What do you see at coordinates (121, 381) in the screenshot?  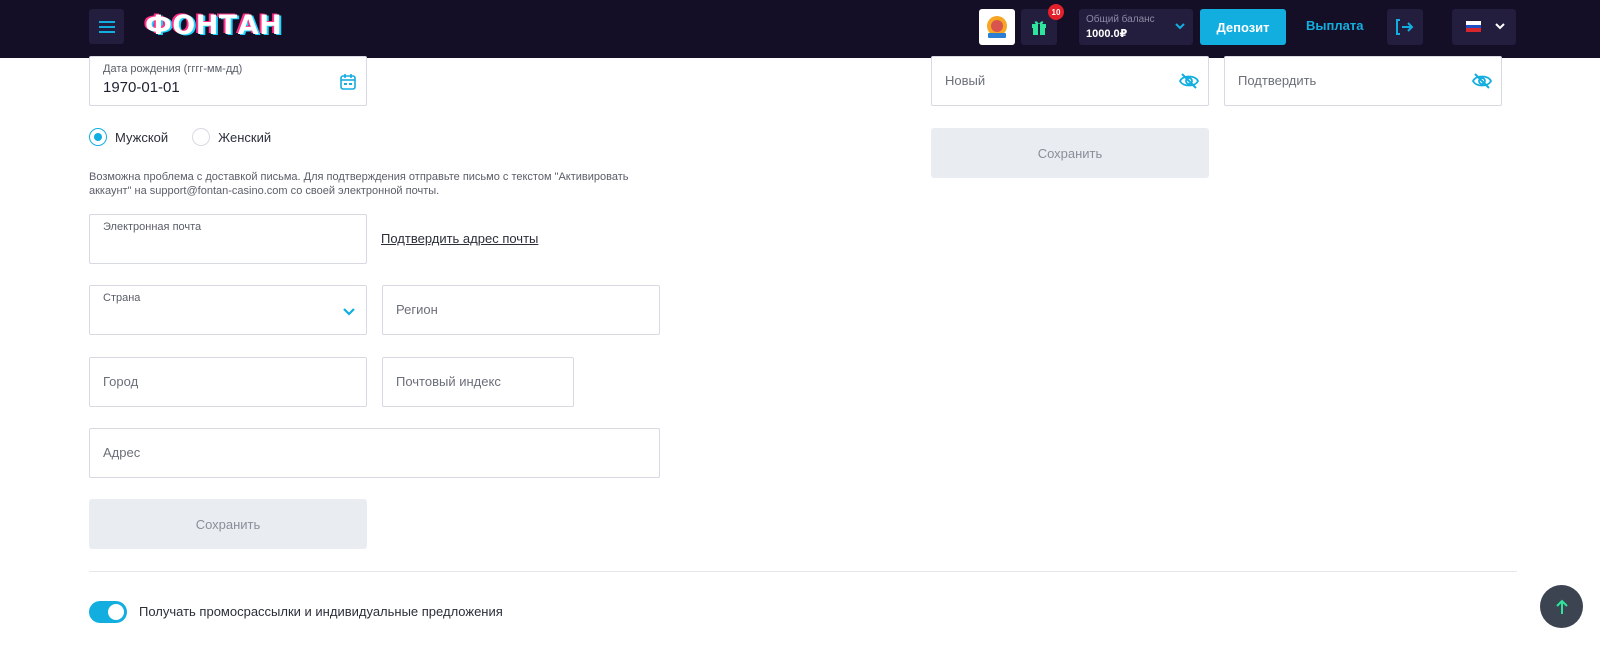 I see `city-placeholder: Город` at bounding box center [121, 381].